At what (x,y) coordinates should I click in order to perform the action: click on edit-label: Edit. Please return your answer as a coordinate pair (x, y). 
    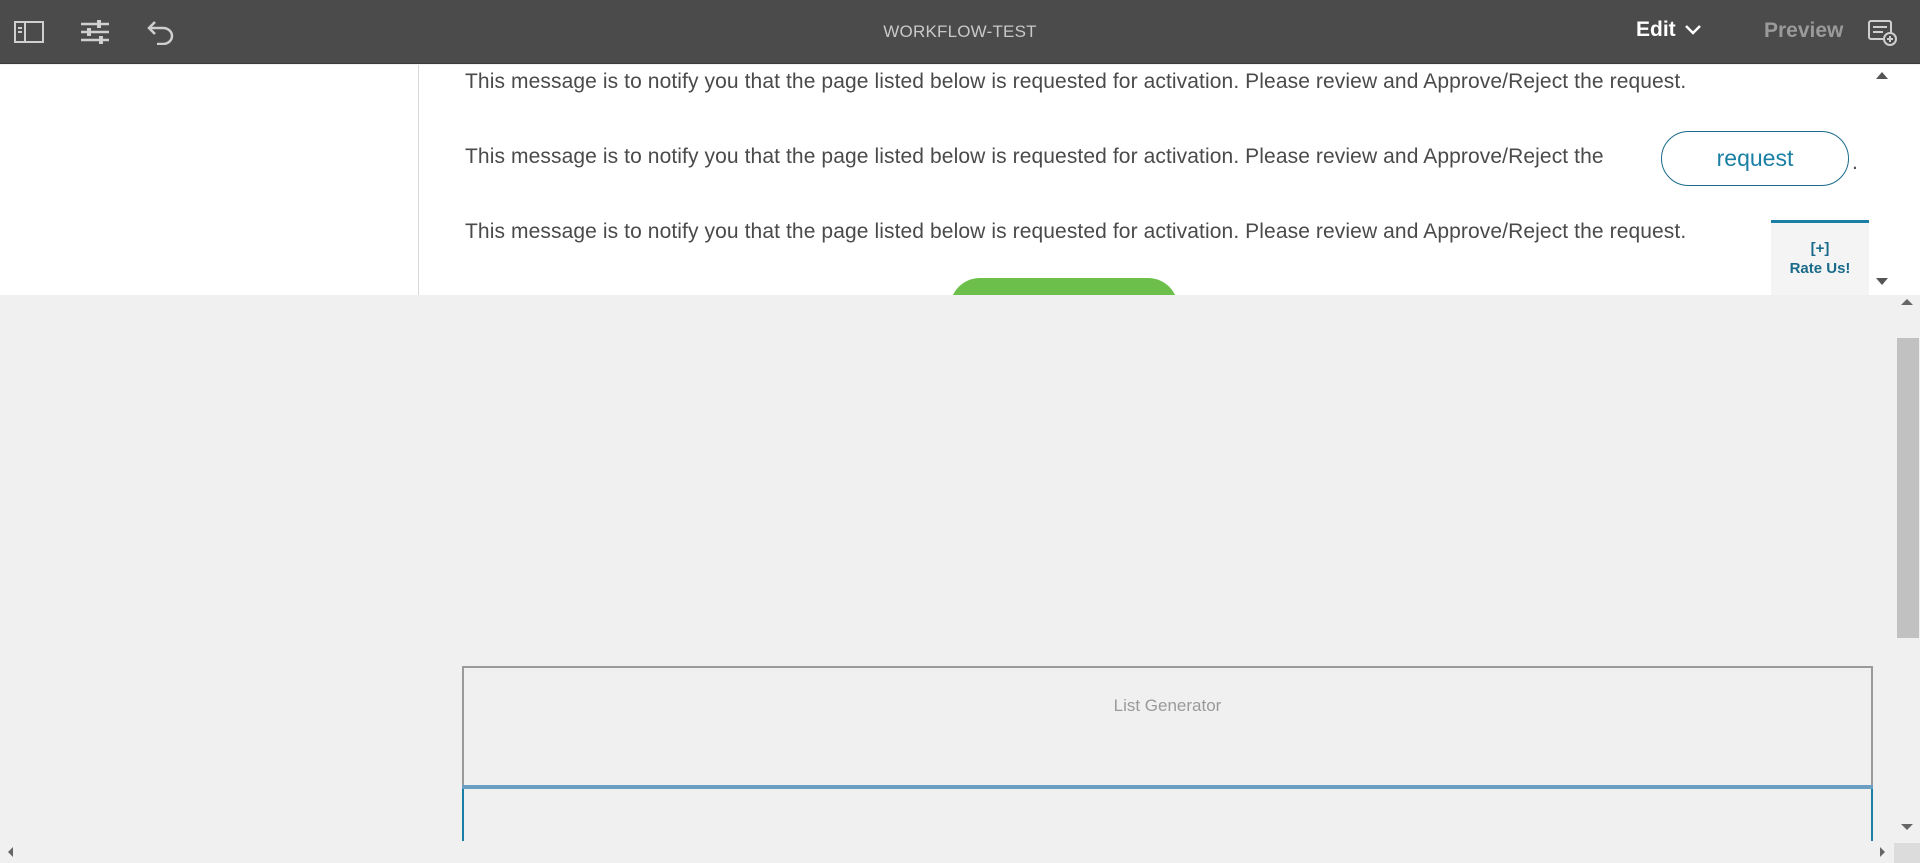
    Looking at the image, I should click on (1656, 29).